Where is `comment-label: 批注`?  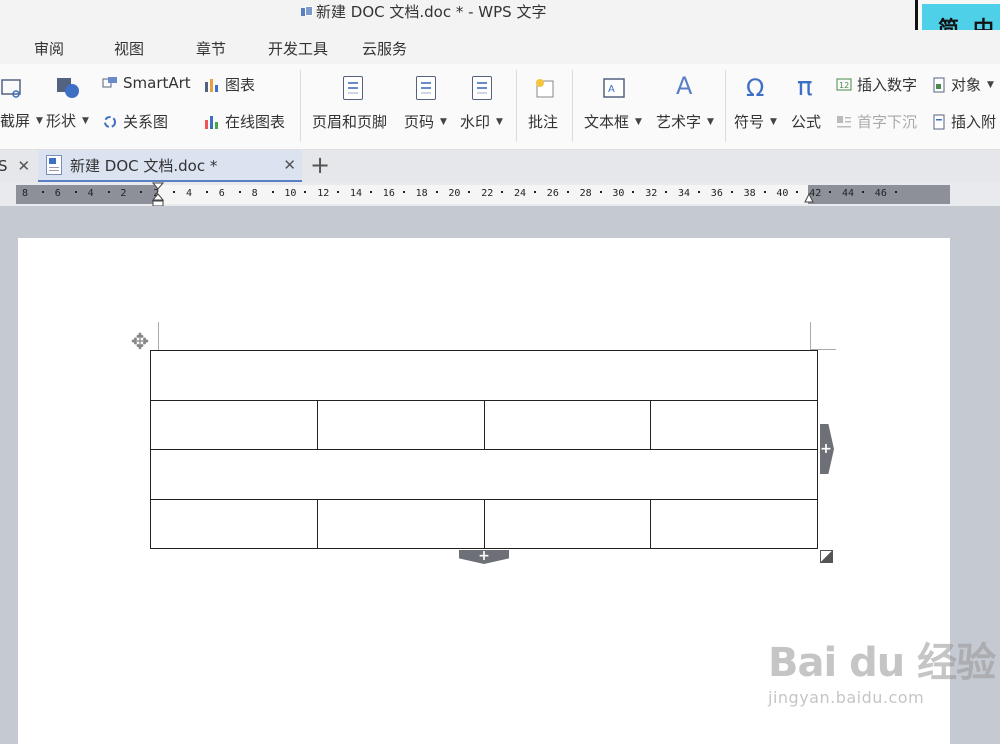
comment-label: 批注 is located at coordinates (543, 122).